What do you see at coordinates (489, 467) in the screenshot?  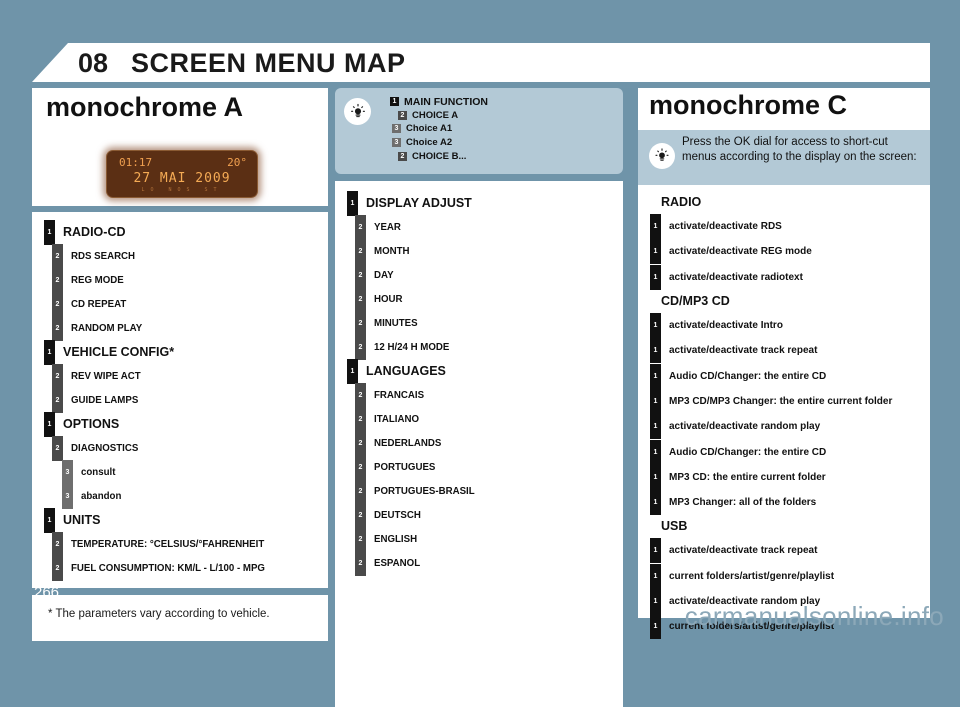 I see `menu-item-level-2: 2 PORTUGUES` at bounding box center [489, 467].